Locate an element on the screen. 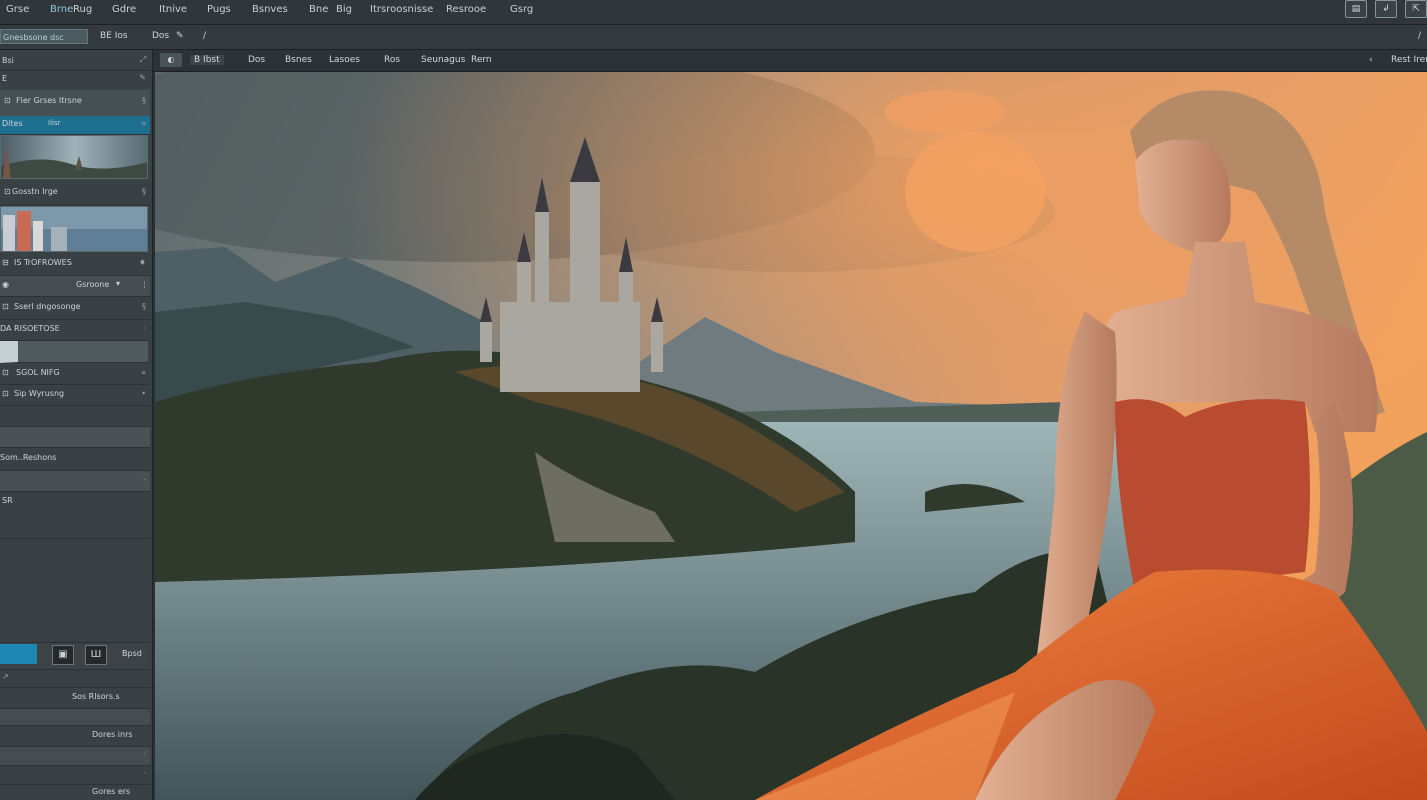 Image resolution: width=1427 pixels, height=800 pixels. panel-toolbar-label: Bpsd is located at coordinates (132, 653).